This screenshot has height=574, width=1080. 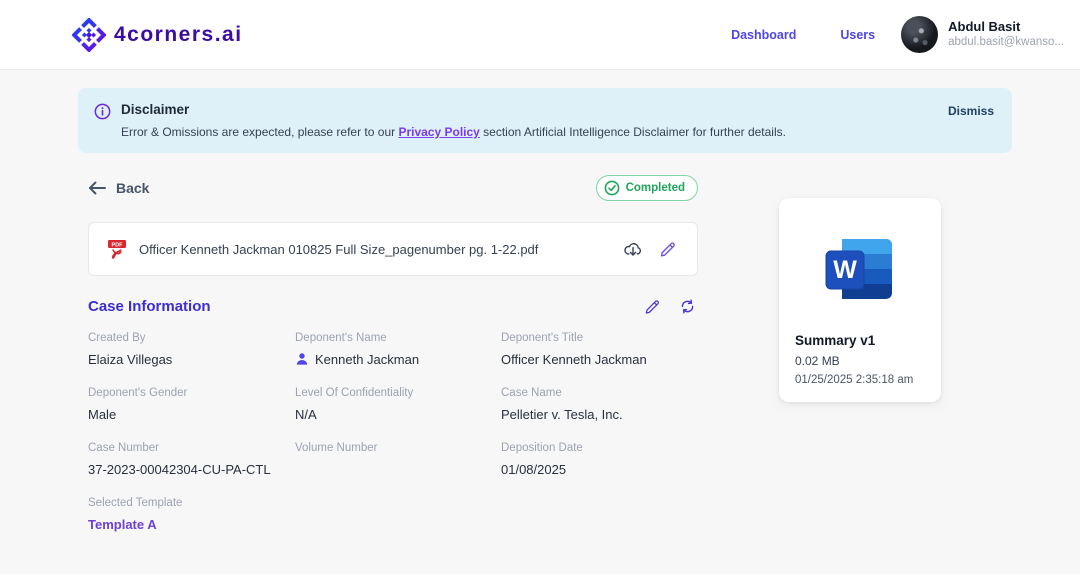 I want to click on user-name: Abdul Basit, so click(x=984, y=26).